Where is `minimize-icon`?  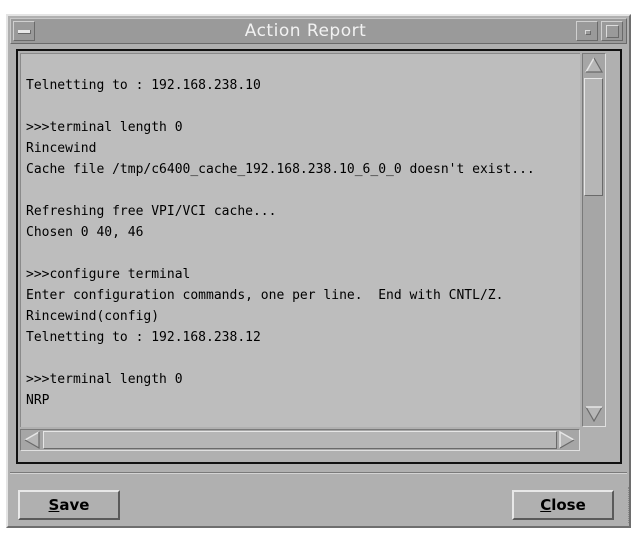
minimize-icon is located at coordinates (588, 32).